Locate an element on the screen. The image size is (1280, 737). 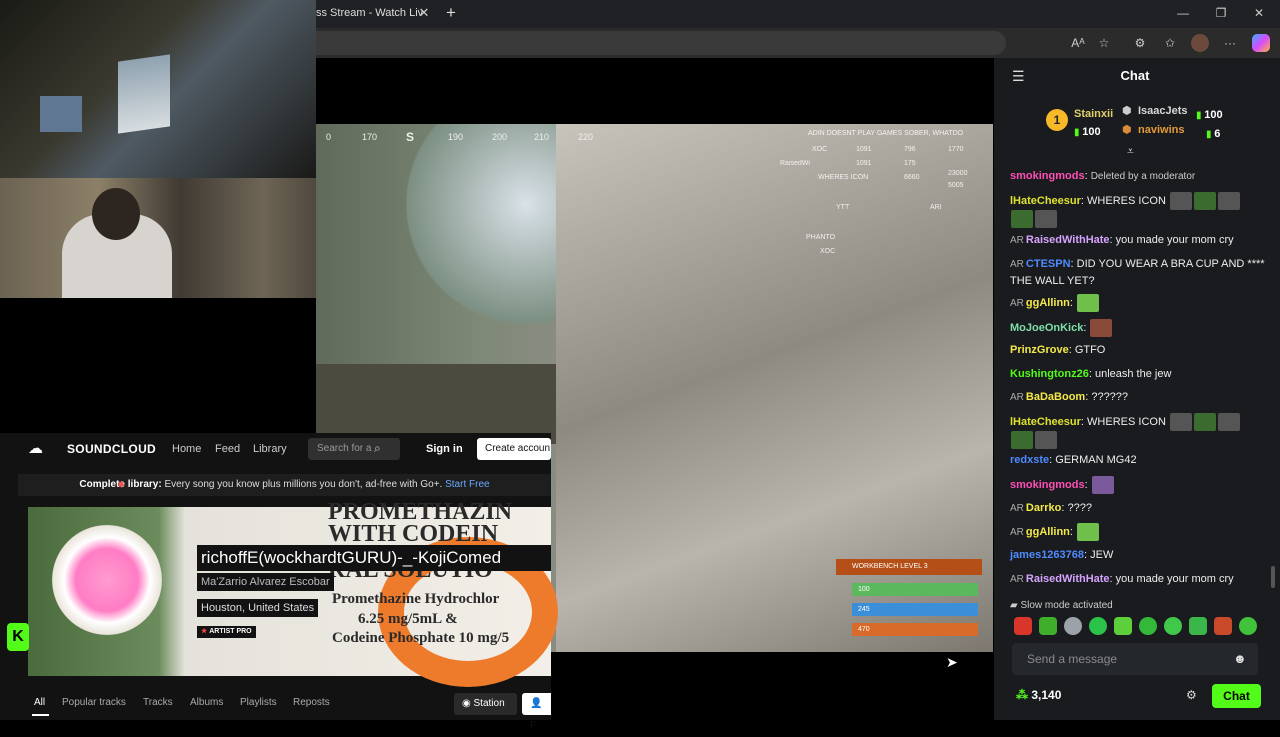
extensions-icon: ⚙ is located at coordinates (1140, 43).